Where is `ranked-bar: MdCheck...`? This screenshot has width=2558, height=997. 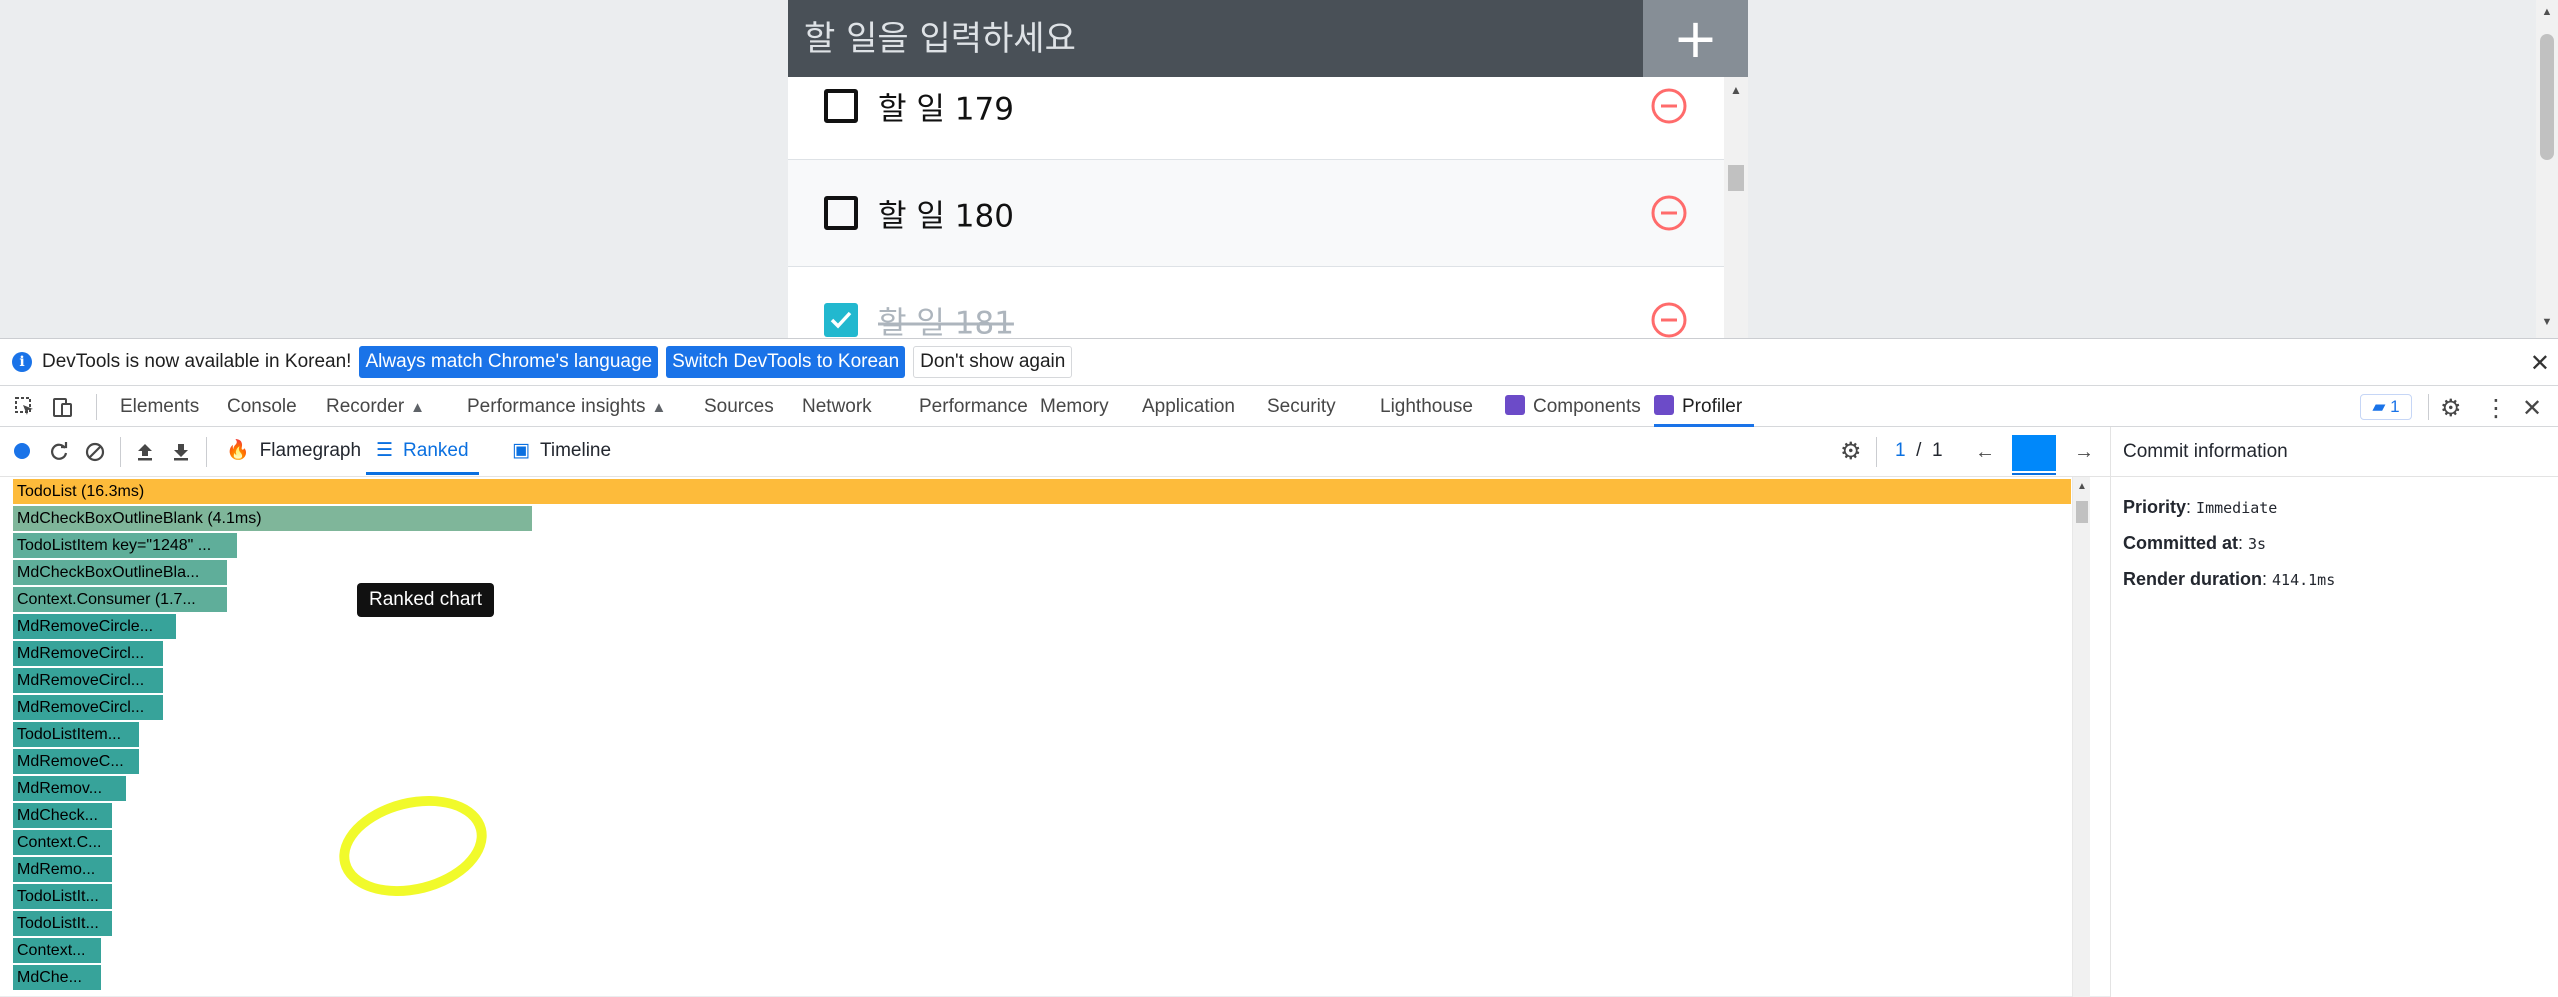 ranked-bar: MdCheck... is located at coordinates (62, 815).